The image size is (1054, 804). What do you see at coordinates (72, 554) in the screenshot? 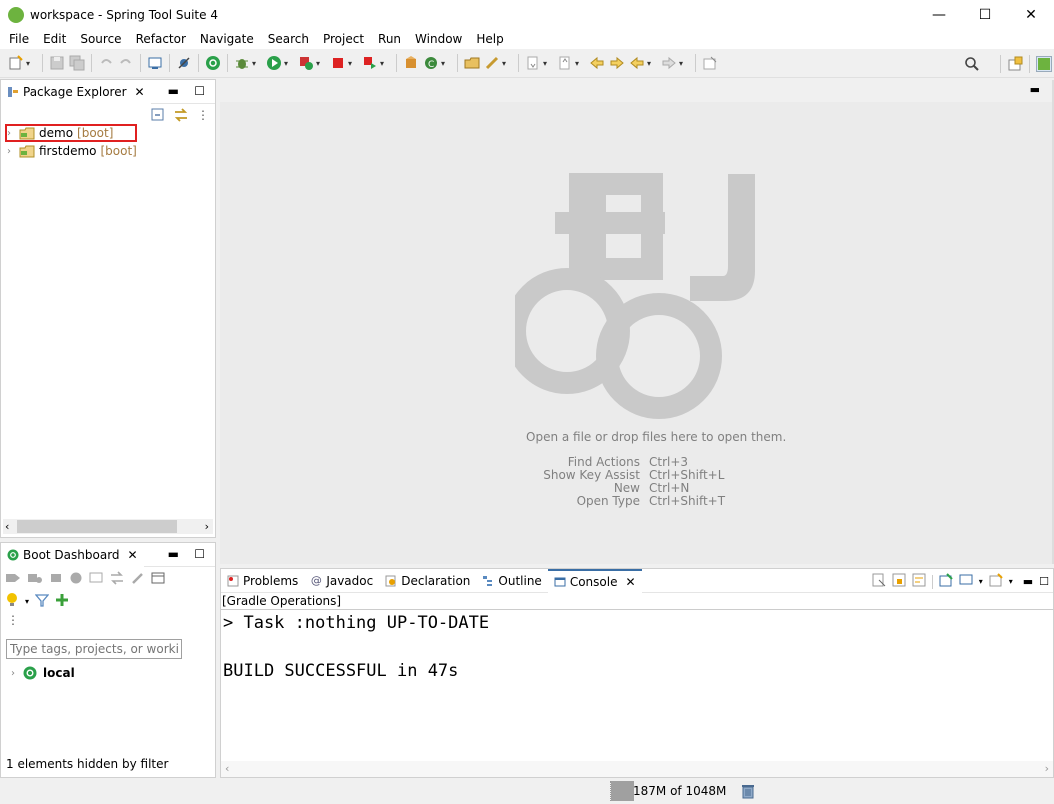
I see `tab-boot-dashboard: Boot Dashboard ✕` at bounding box center [72, 554].